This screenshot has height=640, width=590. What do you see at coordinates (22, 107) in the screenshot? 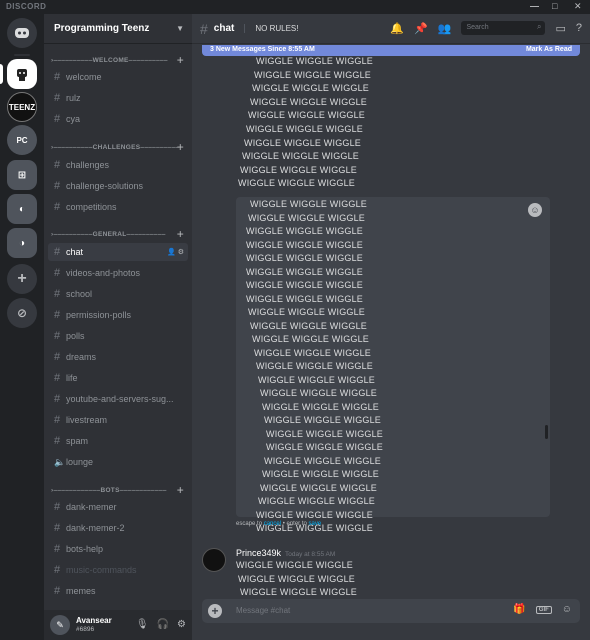
I see `server-teenz: TEENZ` at bounding box center [22, 107].